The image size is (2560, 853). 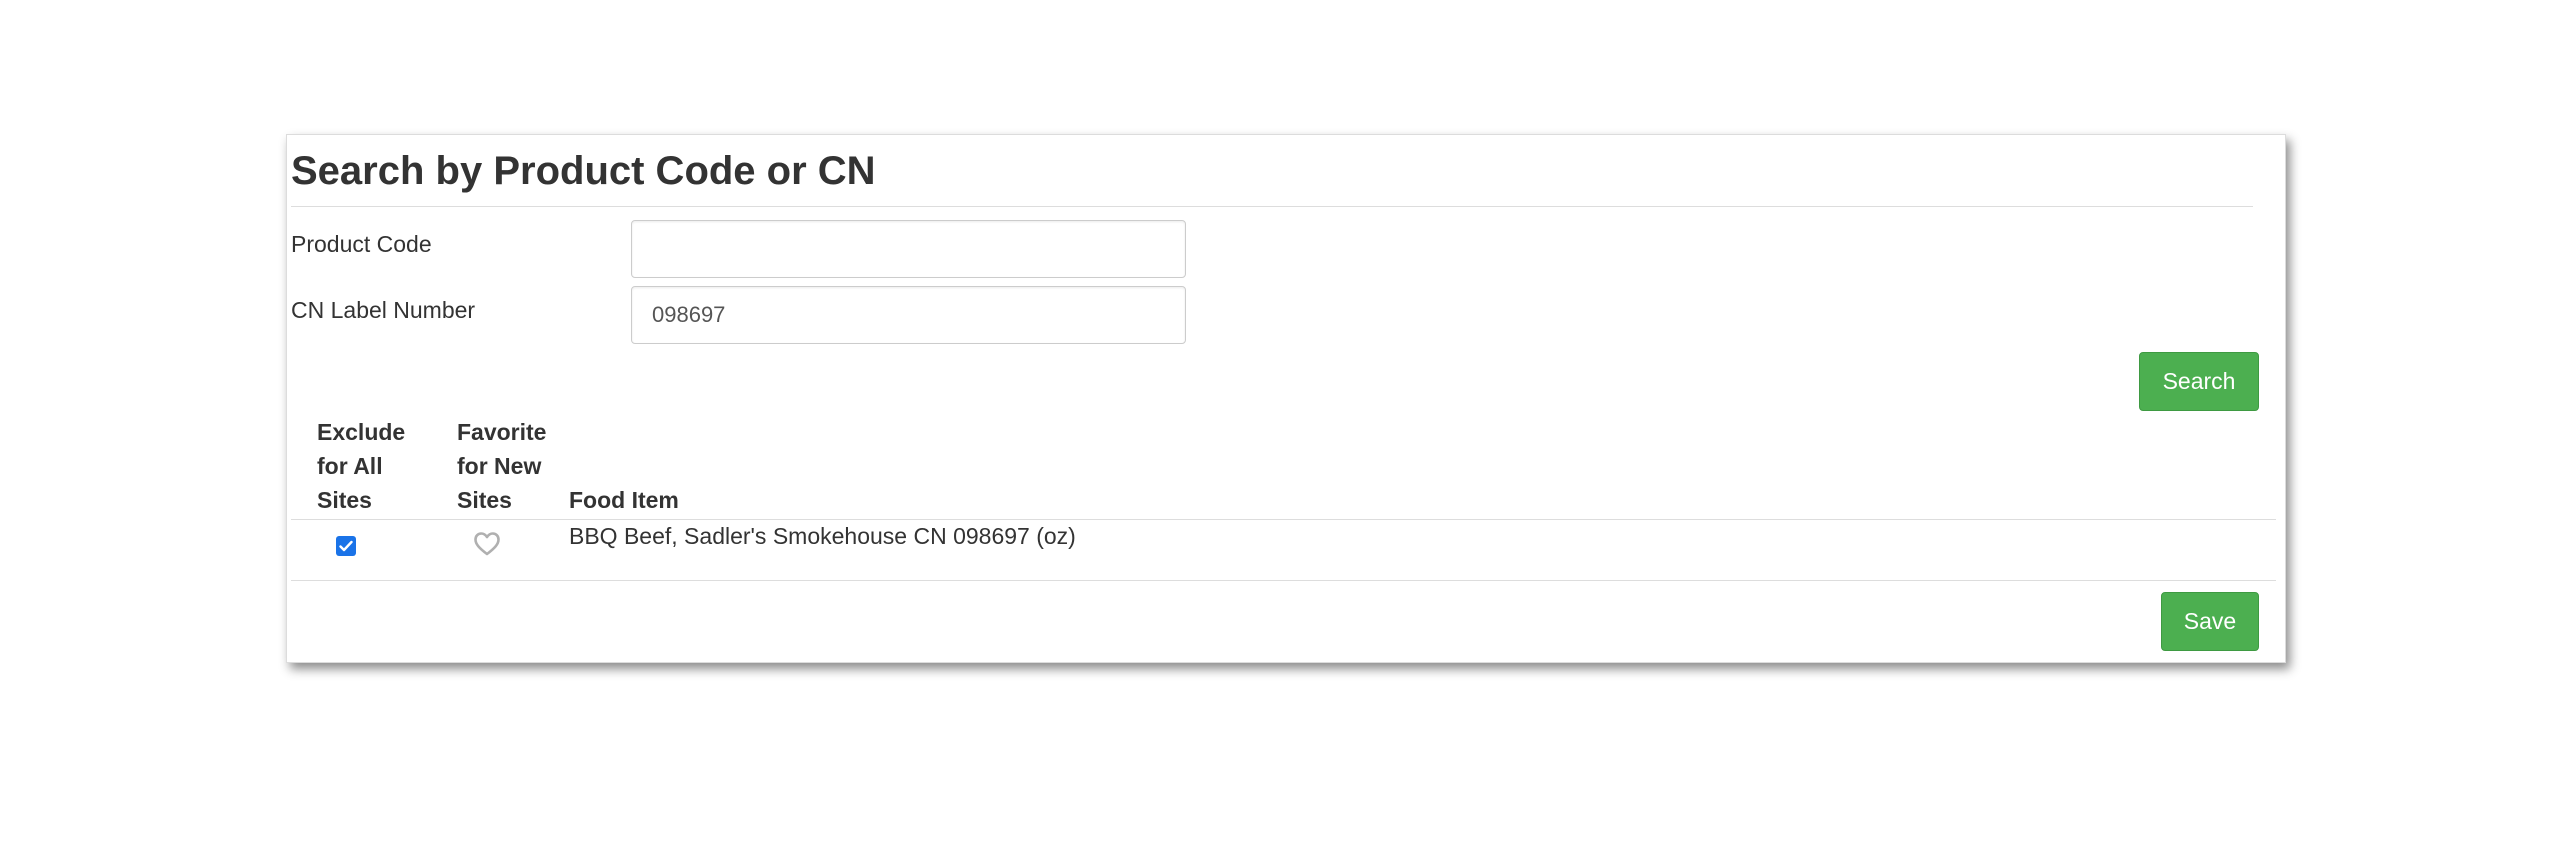 I want to click on column-header-exclude: Exclude for All Sites, so click(x=372, y=466).